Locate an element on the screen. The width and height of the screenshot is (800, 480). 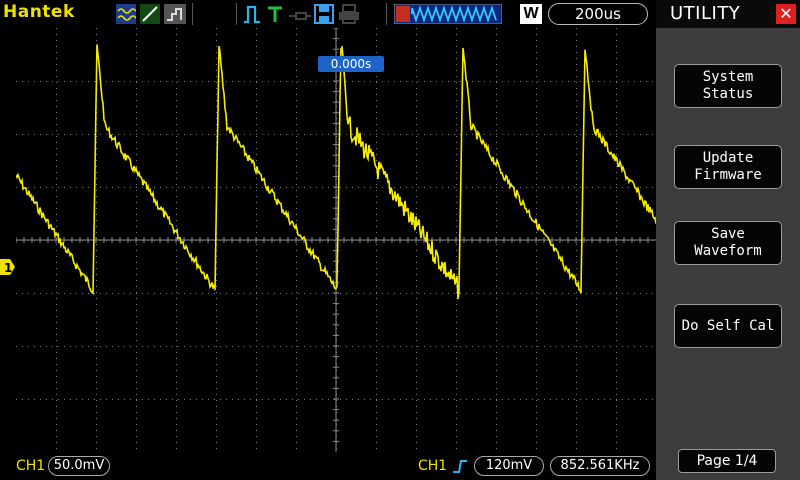
xy-mode-icon is located at coordinates (150, 14).